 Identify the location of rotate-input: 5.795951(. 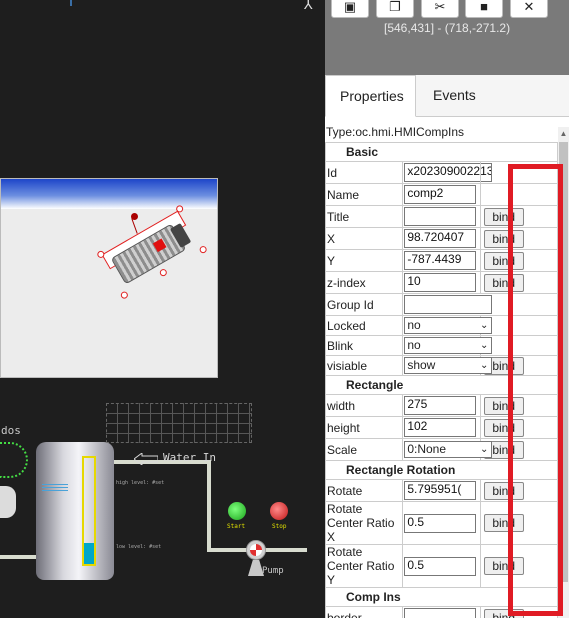
(440, 490).